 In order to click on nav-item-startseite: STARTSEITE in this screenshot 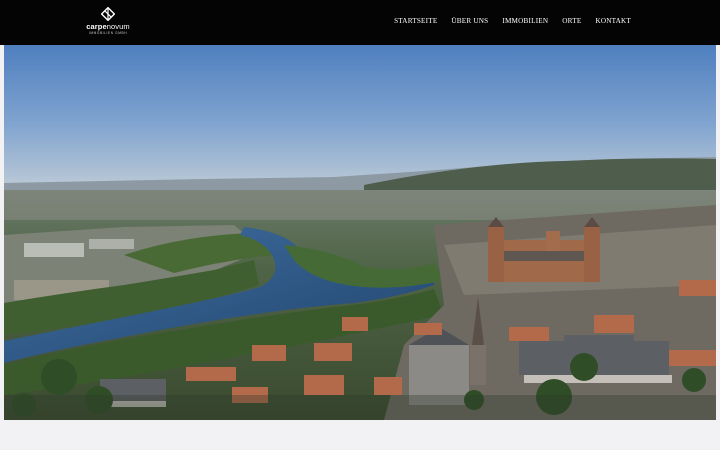, I will do `click(415, 21)`.